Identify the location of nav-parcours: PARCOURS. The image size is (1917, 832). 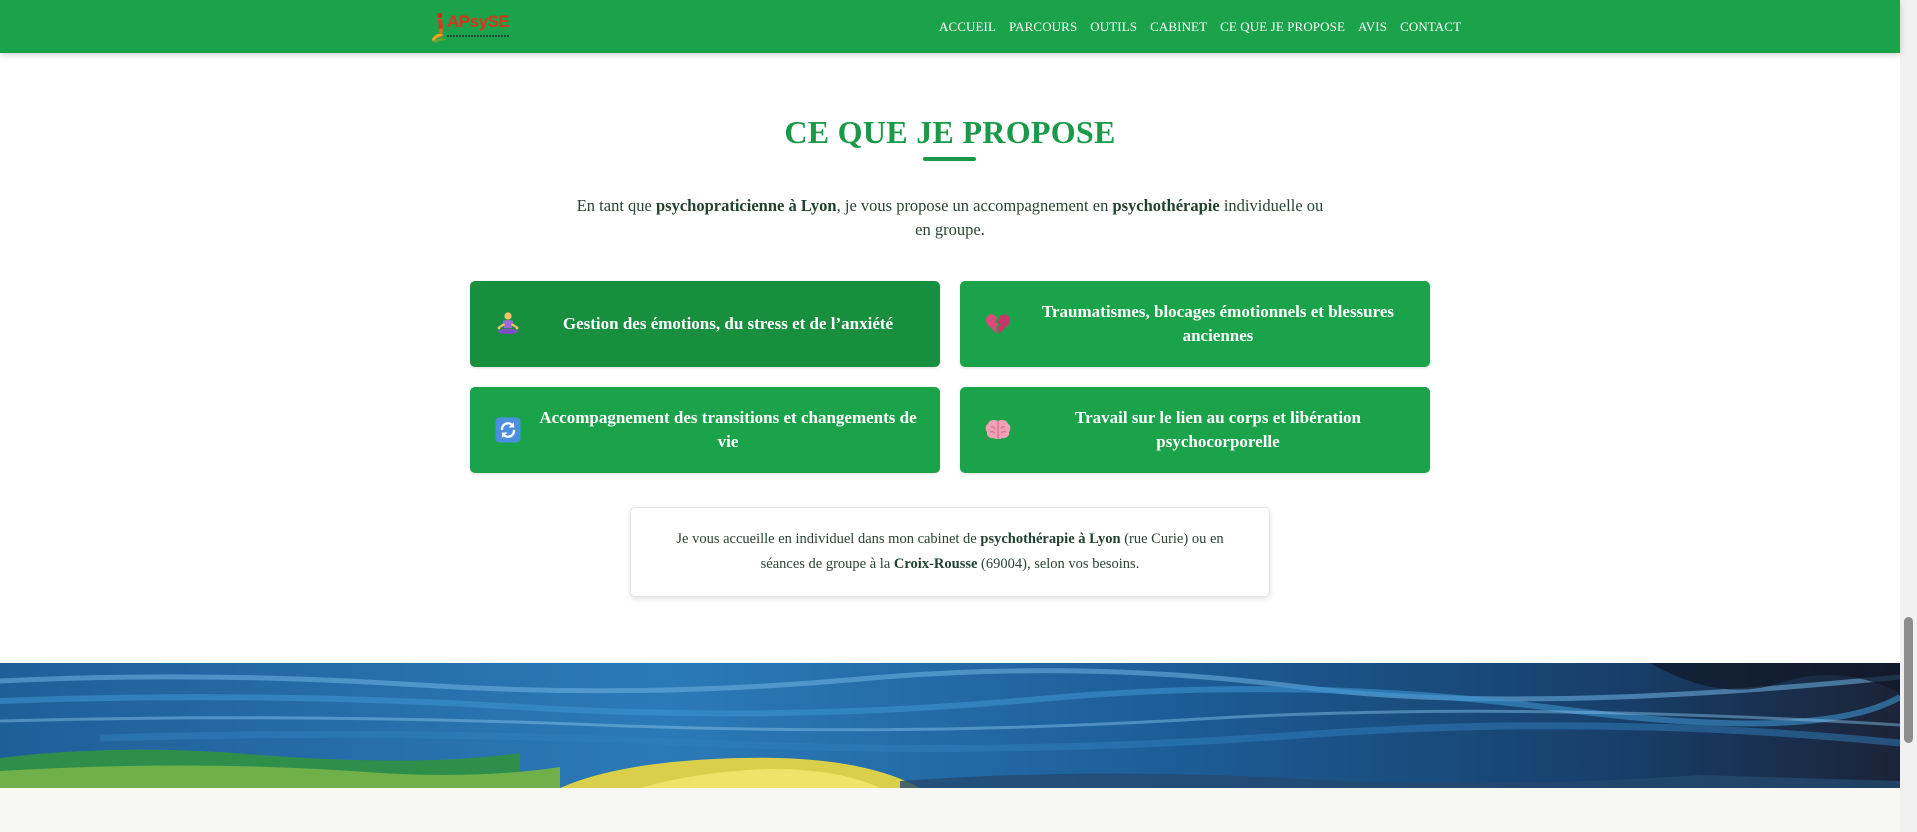
(1043, 27).